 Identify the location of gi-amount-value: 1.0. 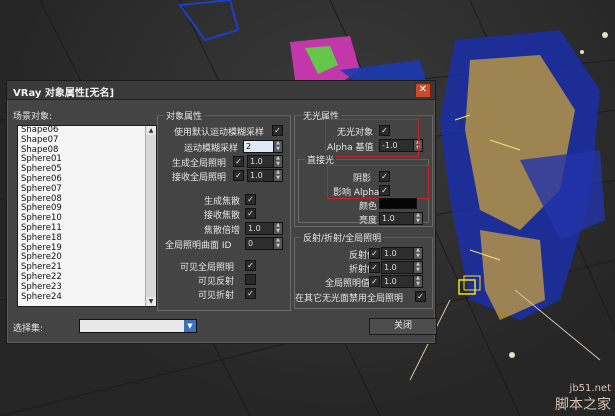
(390, 281).